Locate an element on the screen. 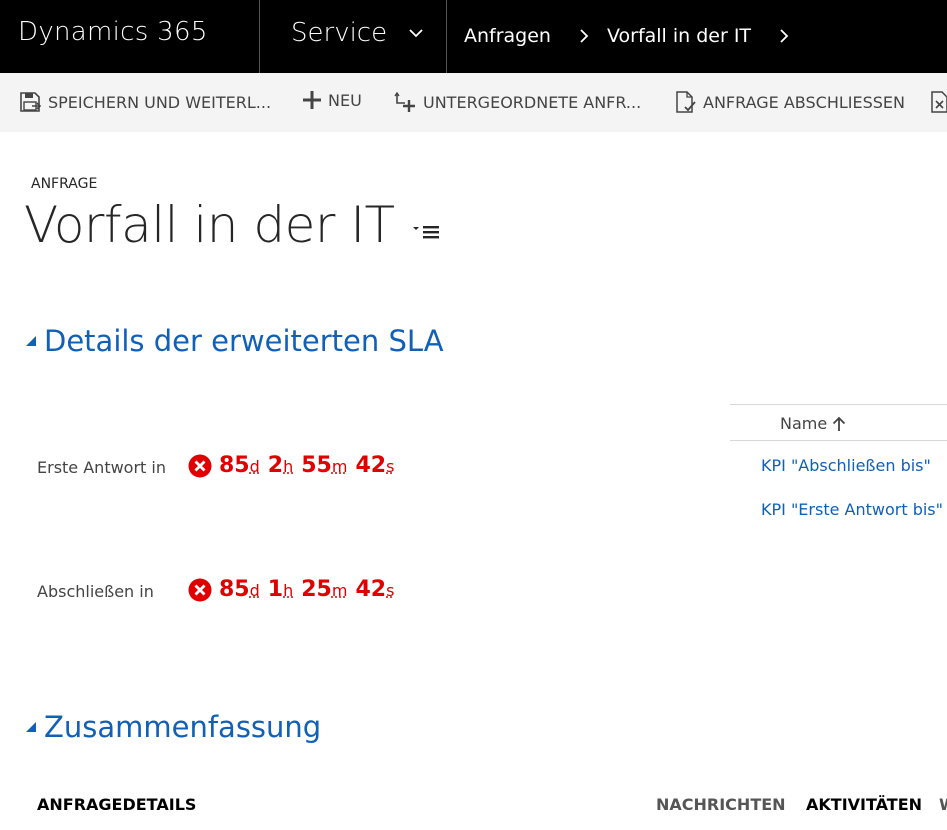 Image resolution: width=947 pixels, height=830 pixels. grid-column-name-label: Name is located at coordinates (804, 423).